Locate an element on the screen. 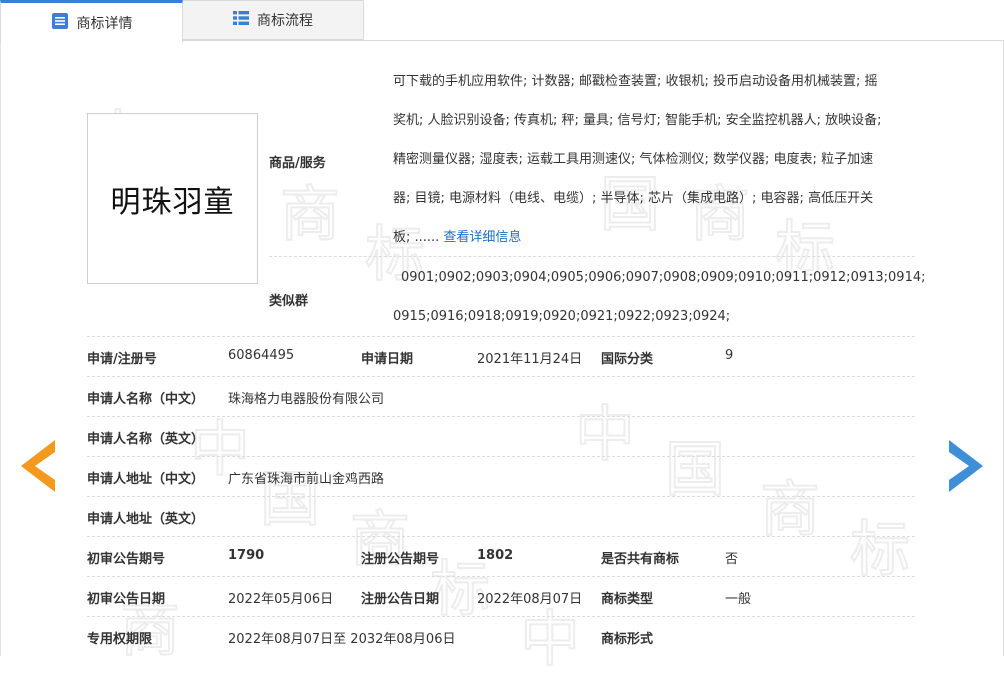 This screenshot has height=675, width=1004. goods-services-label: 商品/服务 is located at coordinates (297, 163).